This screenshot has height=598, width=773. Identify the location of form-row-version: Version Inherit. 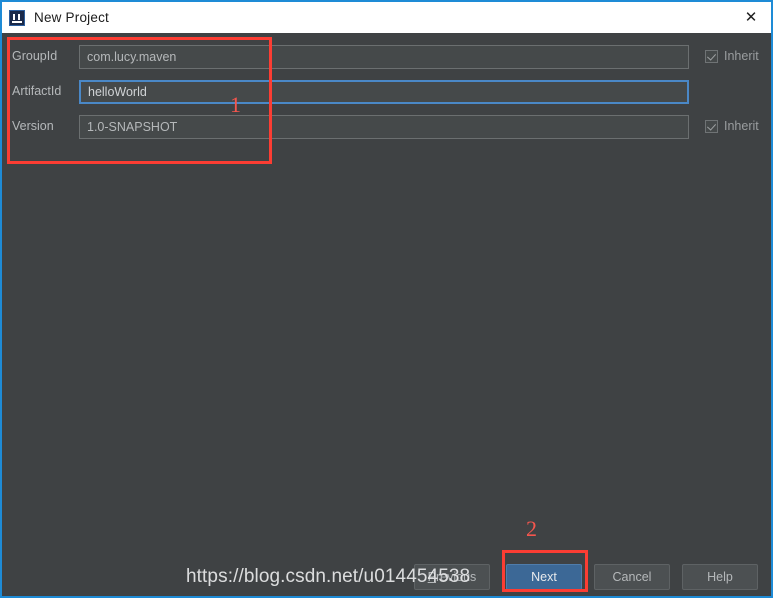
(386, 128).